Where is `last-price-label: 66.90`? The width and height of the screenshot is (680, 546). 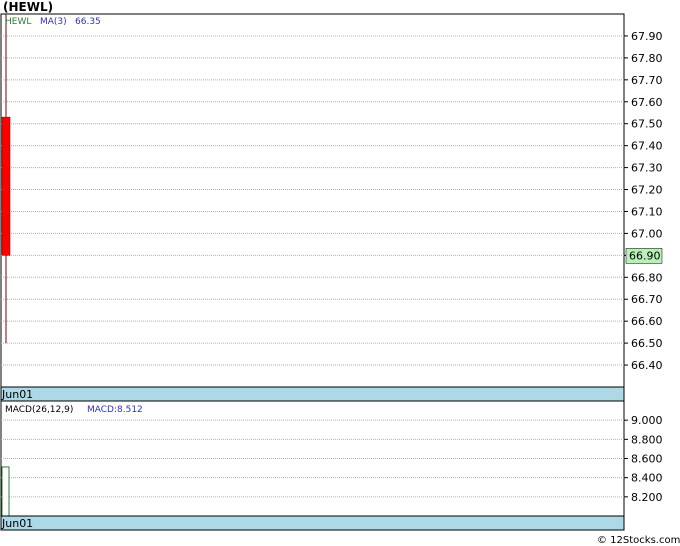
last-price-label: 66.90 is located at coordinates (645, 255).